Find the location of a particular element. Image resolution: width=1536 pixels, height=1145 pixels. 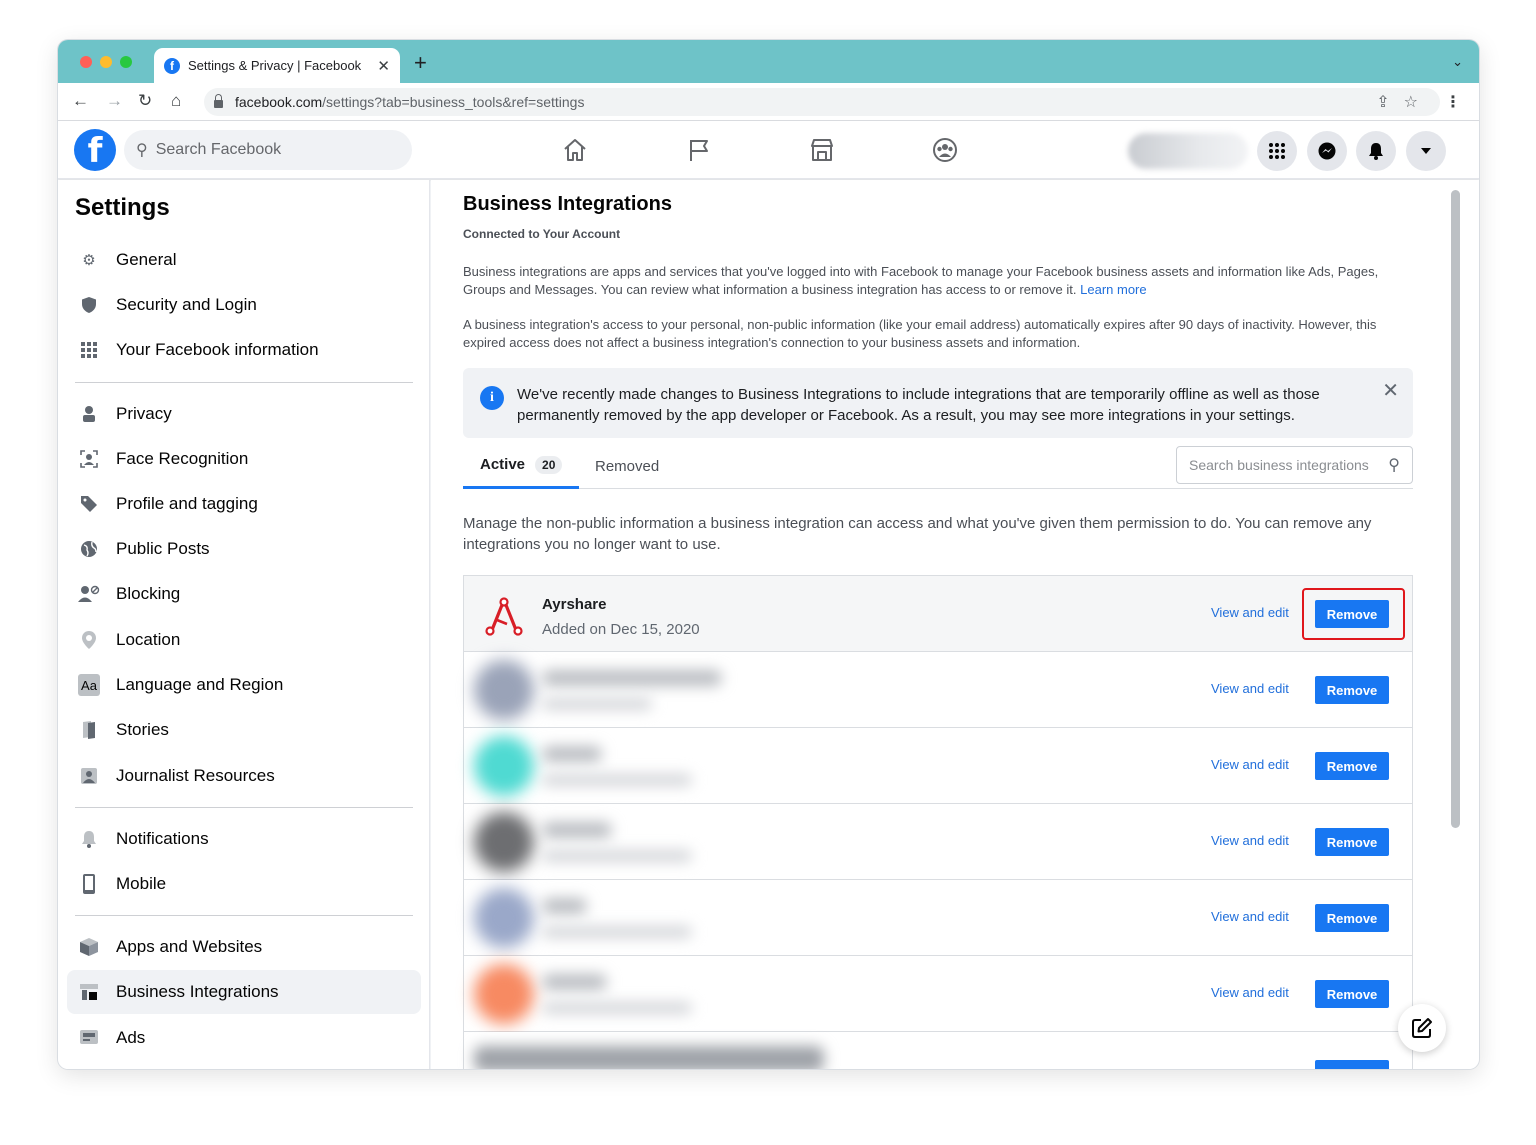

sidebar-item-your-facebook-information: Your Facebook information is located at coordinates (244, 350).